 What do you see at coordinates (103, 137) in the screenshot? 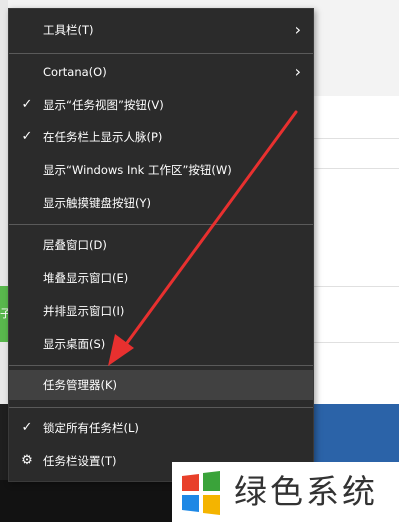
I see `menu-item-label: 在任务栏上显示人脉(P)` at bounding box center [103, 137].